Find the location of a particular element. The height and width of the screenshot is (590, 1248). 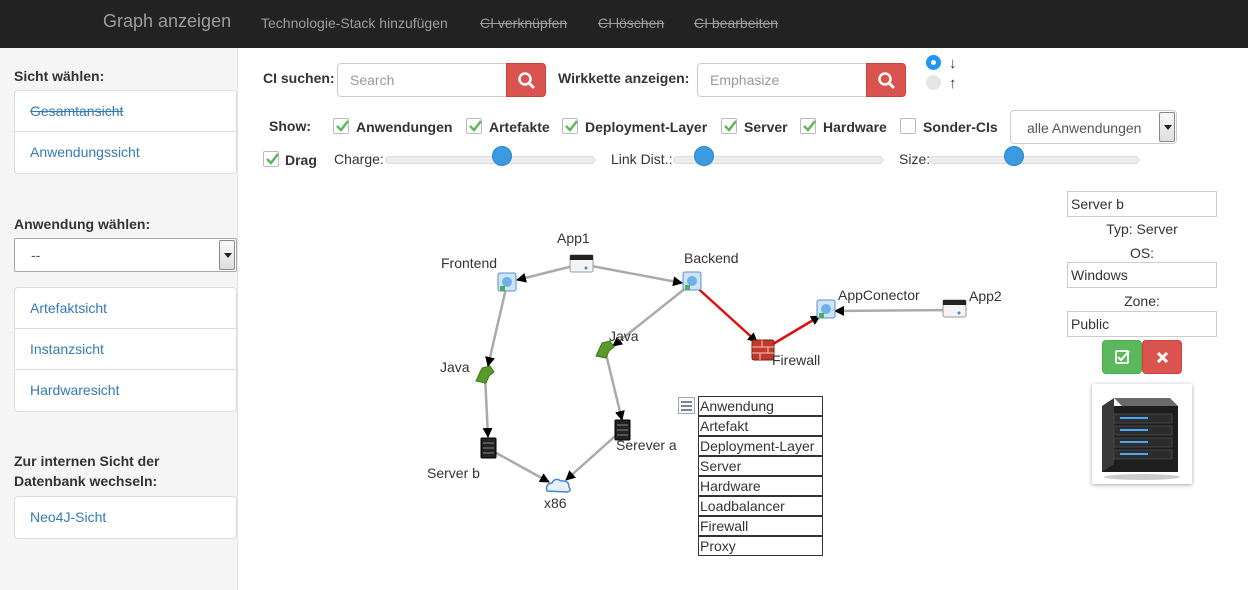

ci-name-field is located at coordinates (1142, 204).